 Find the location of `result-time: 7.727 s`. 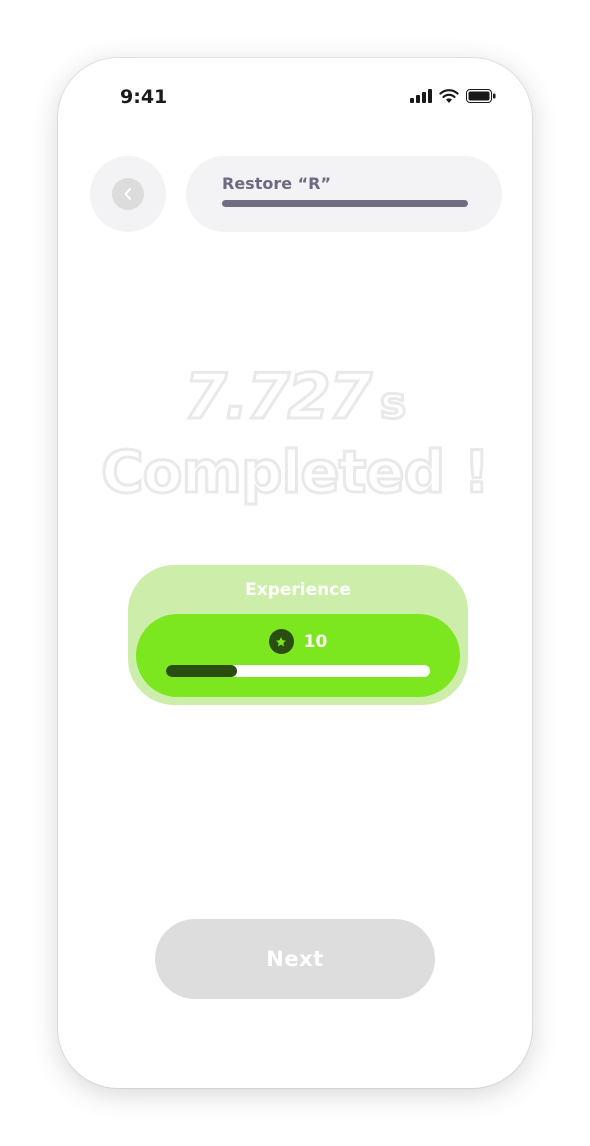

result-time: 7.727 s is located at coordinates (295, 397).